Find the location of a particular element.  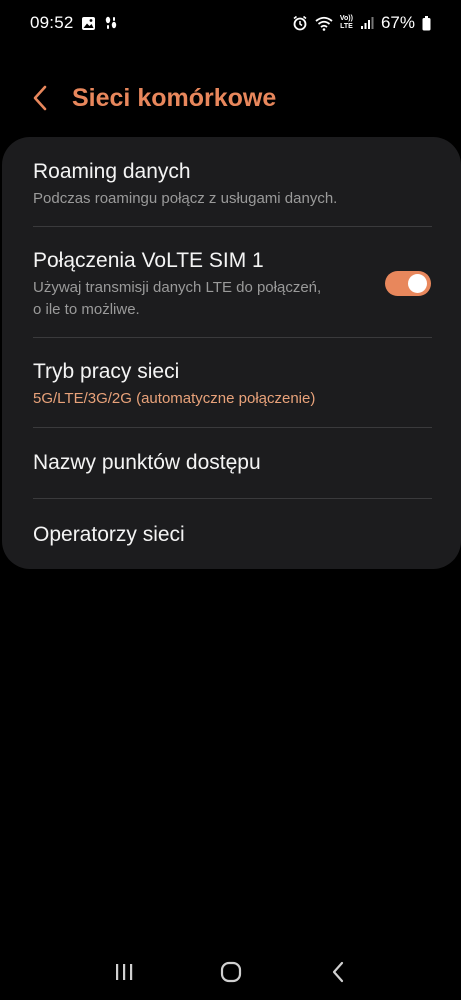

apn-item: Nazwy punktów dostępu is located at coordinates (231, 463).